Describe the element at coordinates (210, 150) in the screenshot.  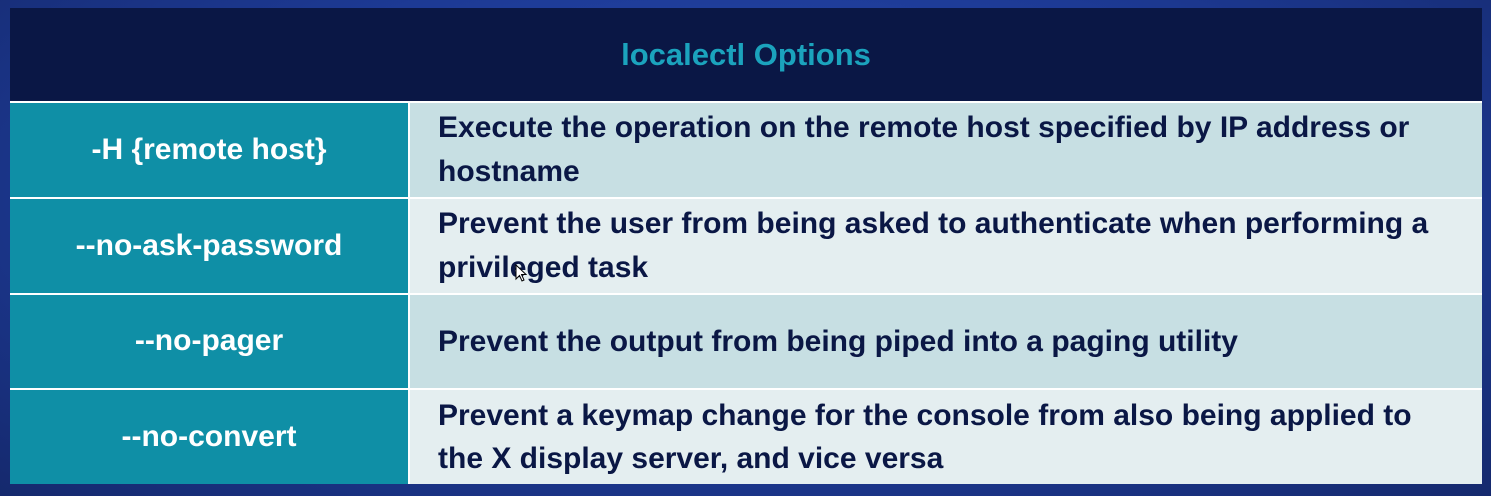
I see `option-cell: -H {remote host}` at that location.